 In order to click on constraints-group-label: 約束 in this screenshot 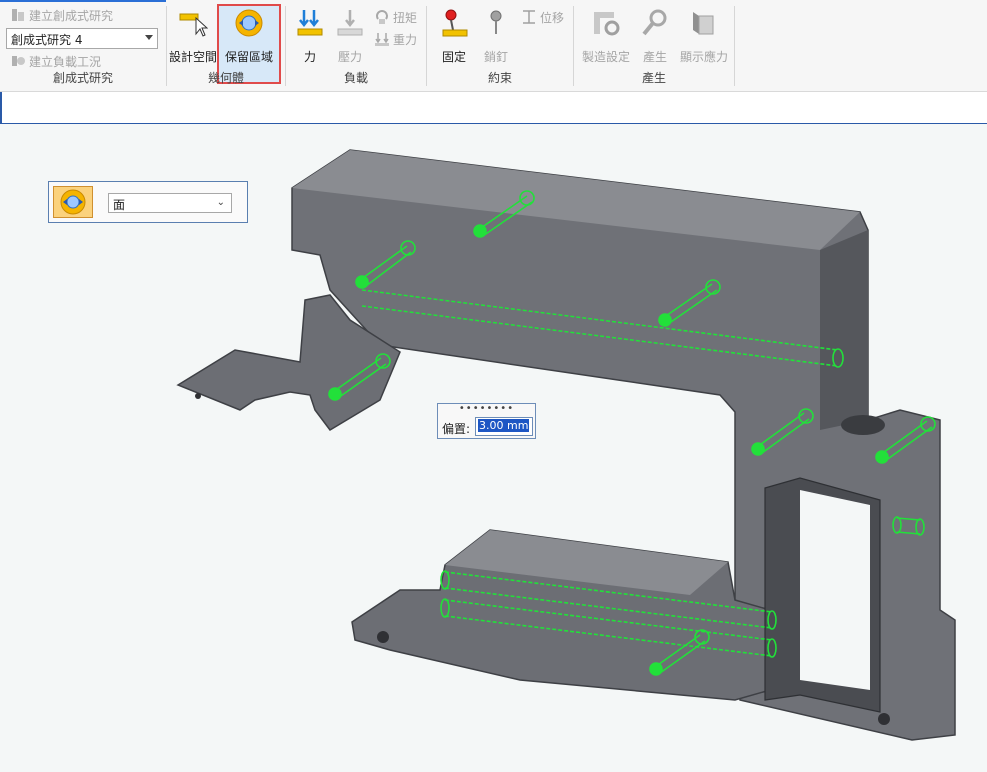, I will do `click(499, 78)`.